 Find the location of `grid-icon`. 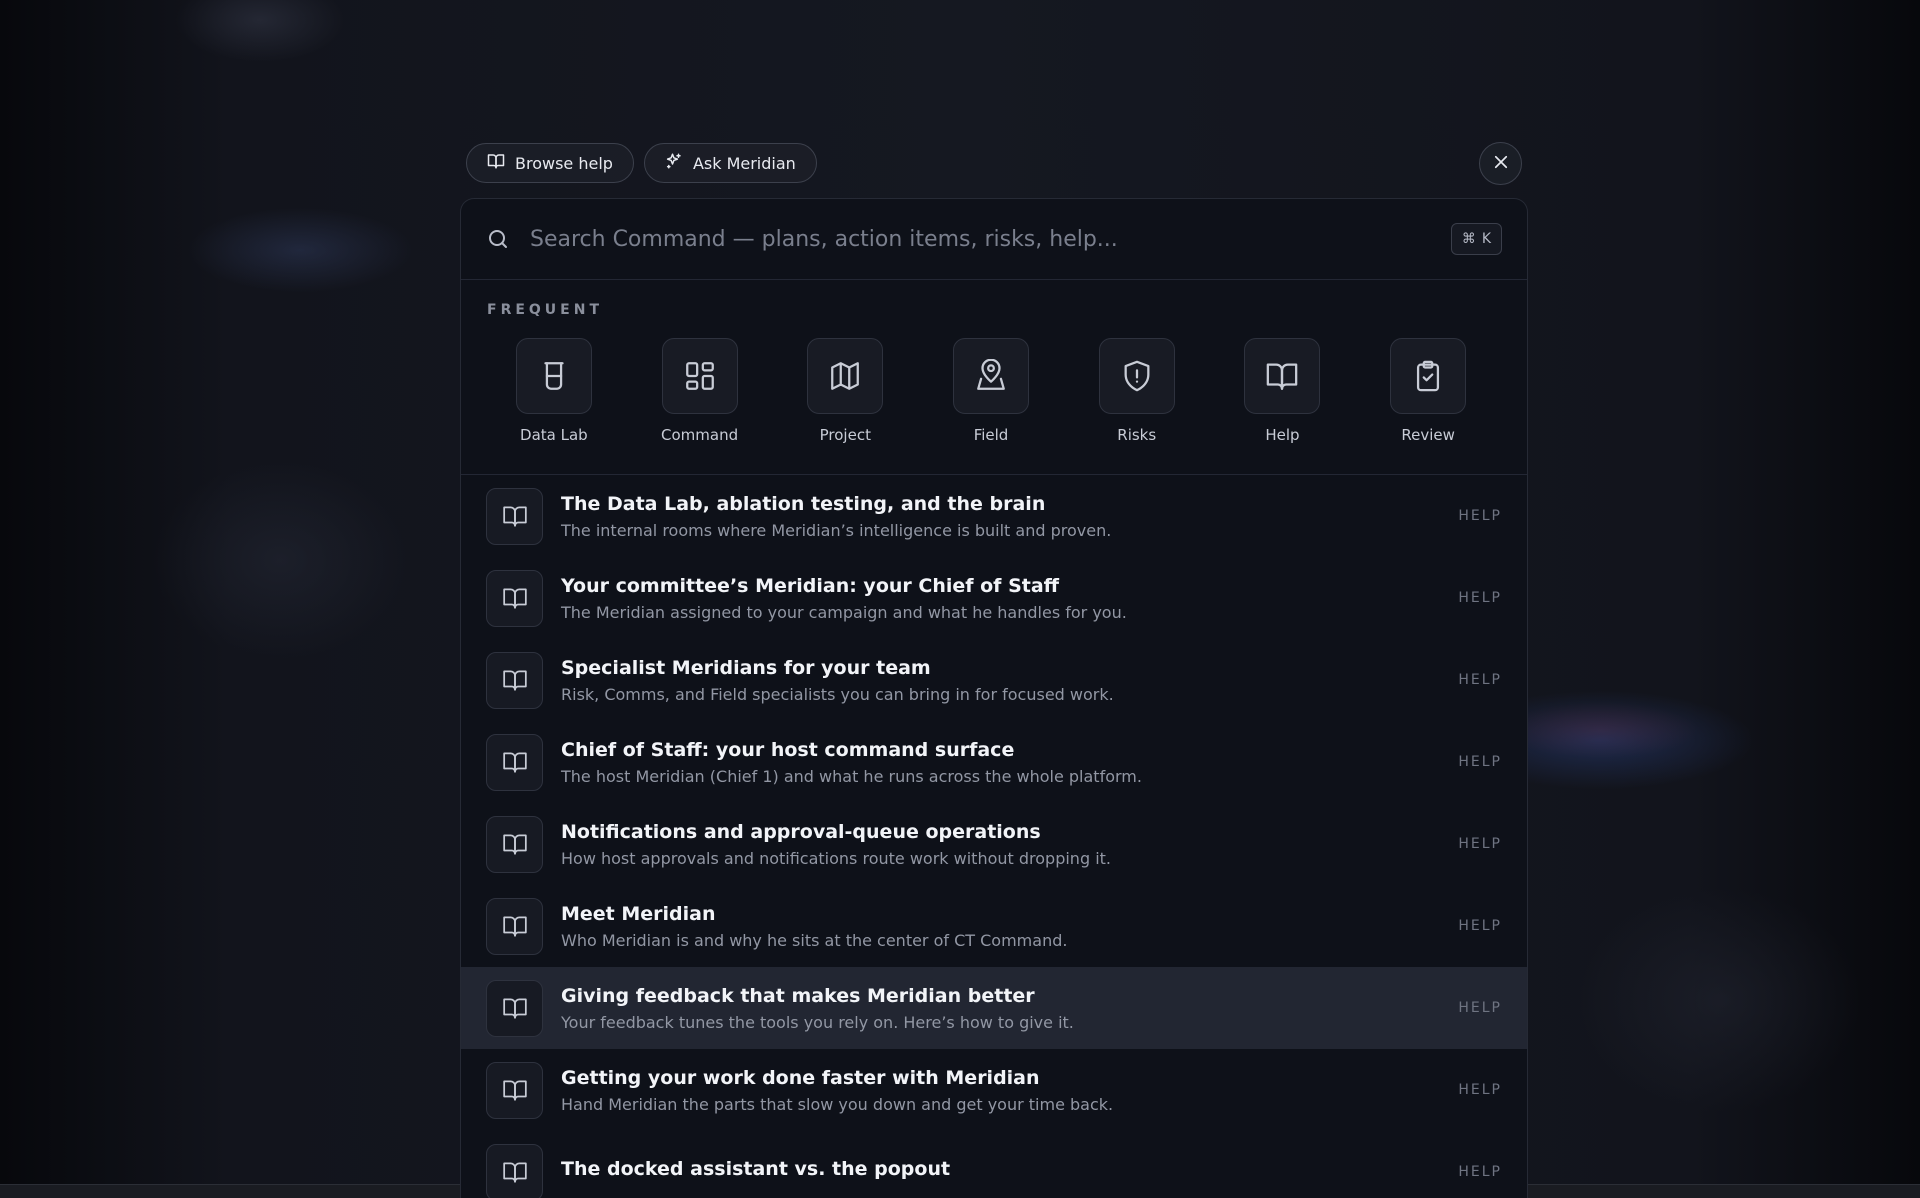

grid-icon is located at coordinates (699, 376).